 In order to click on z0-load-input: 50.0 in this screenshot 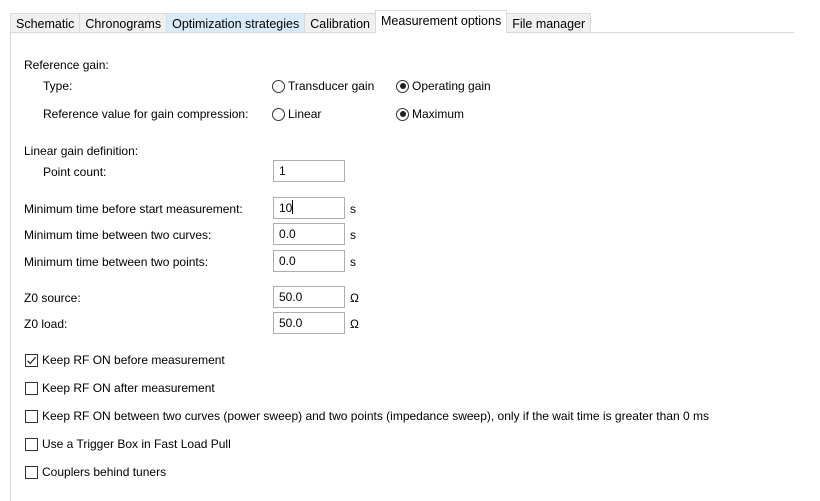, I will do `click(309, 323)`.